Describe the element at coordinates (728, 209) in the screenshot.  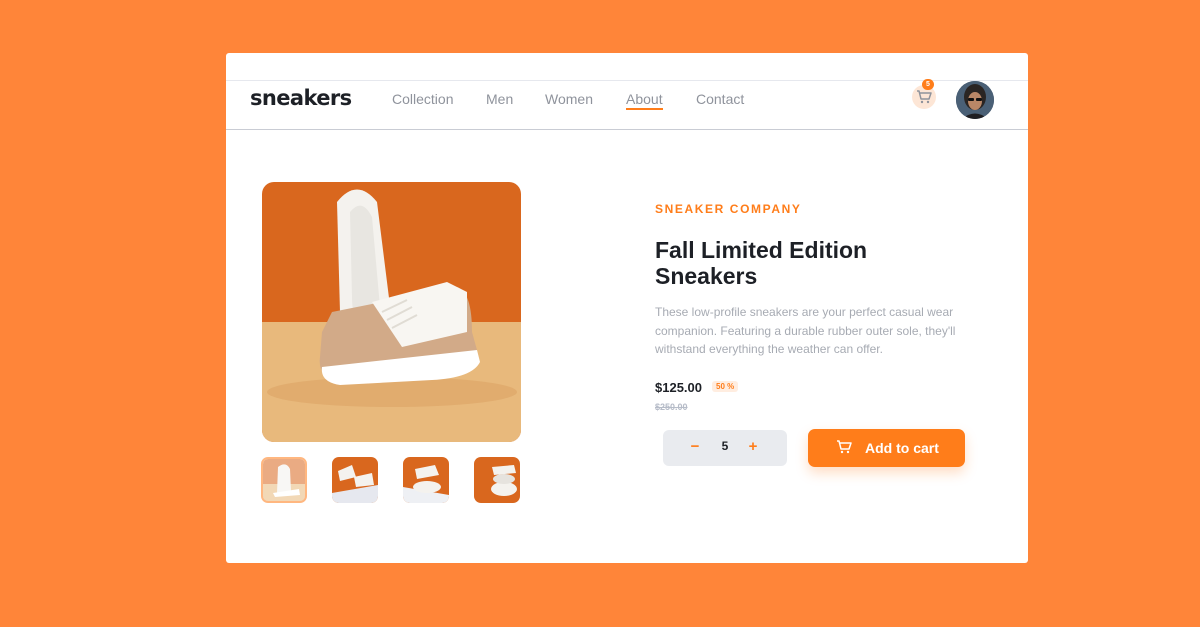
I see `company-name: SNEAKER COMPANY` at that location.